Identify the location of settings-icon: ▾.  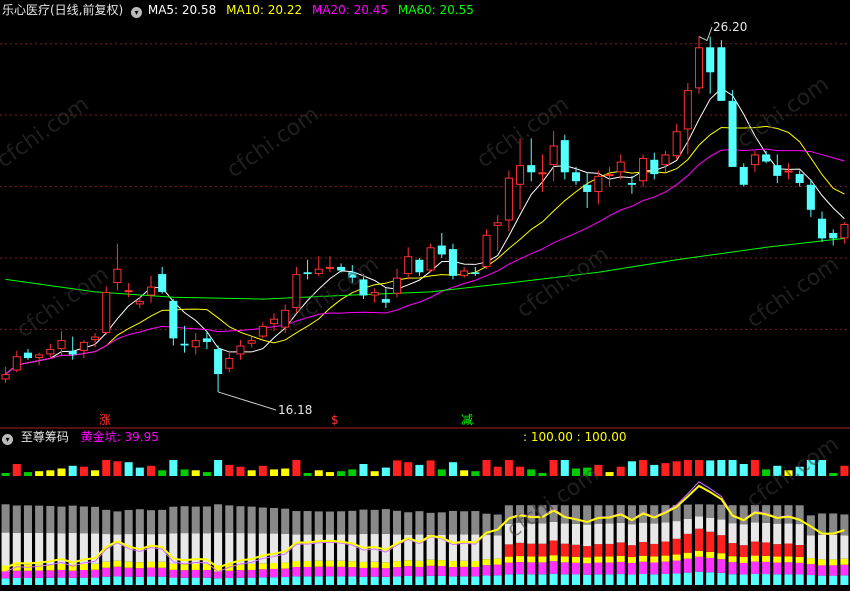
(7, 439).